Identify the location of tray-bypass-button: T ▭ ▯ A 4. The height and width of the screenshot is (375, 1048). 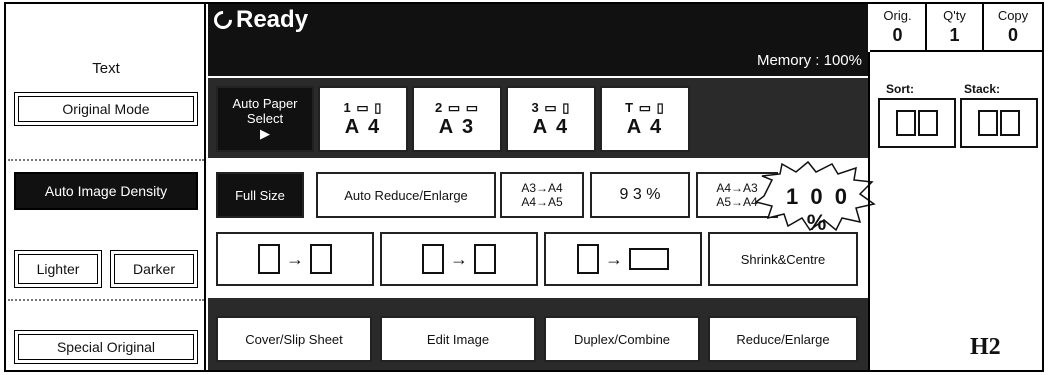
(645, 119).